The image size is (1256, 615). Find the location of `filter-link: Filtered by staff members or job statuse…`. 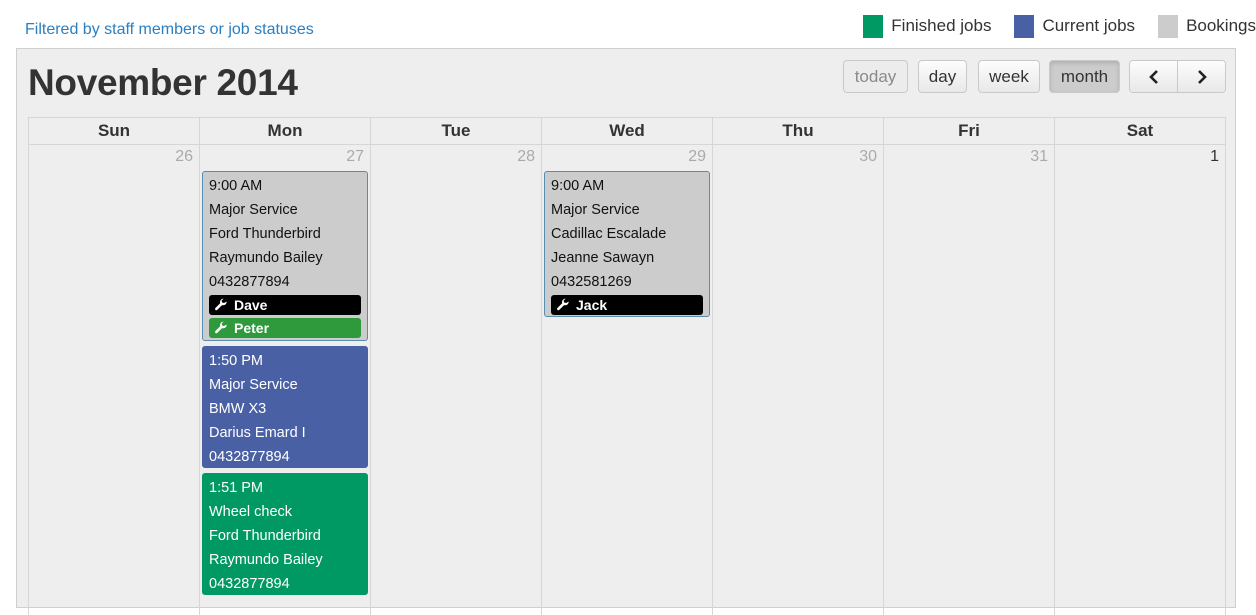

filter-link: Filtered by staff members or job statuse… is located at coordinates (169, 30).